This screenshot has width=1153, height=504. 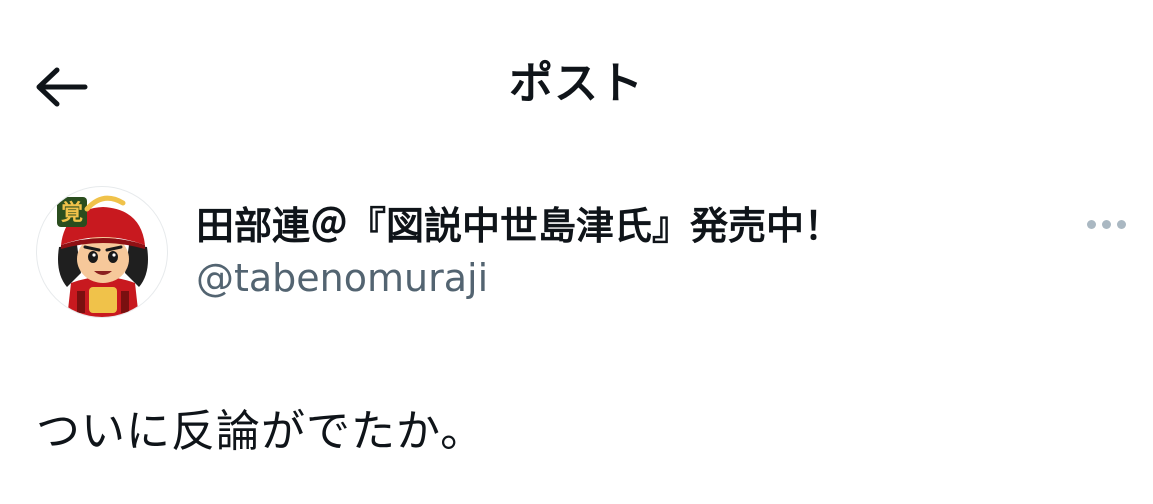 What do you see at coordinates (261, 431) in the screenshot?
I see `post-text: ついに反論がでたか。` at bounding box center [261, 431].